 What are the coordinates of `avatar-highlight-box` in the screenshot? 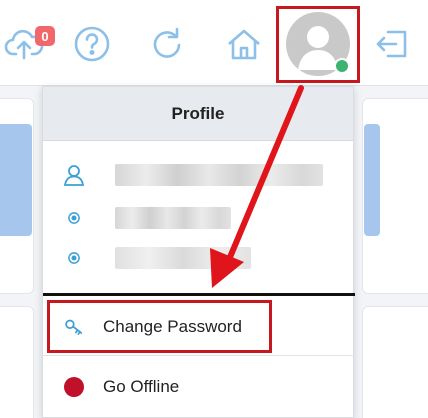 It's located at (318, 44).